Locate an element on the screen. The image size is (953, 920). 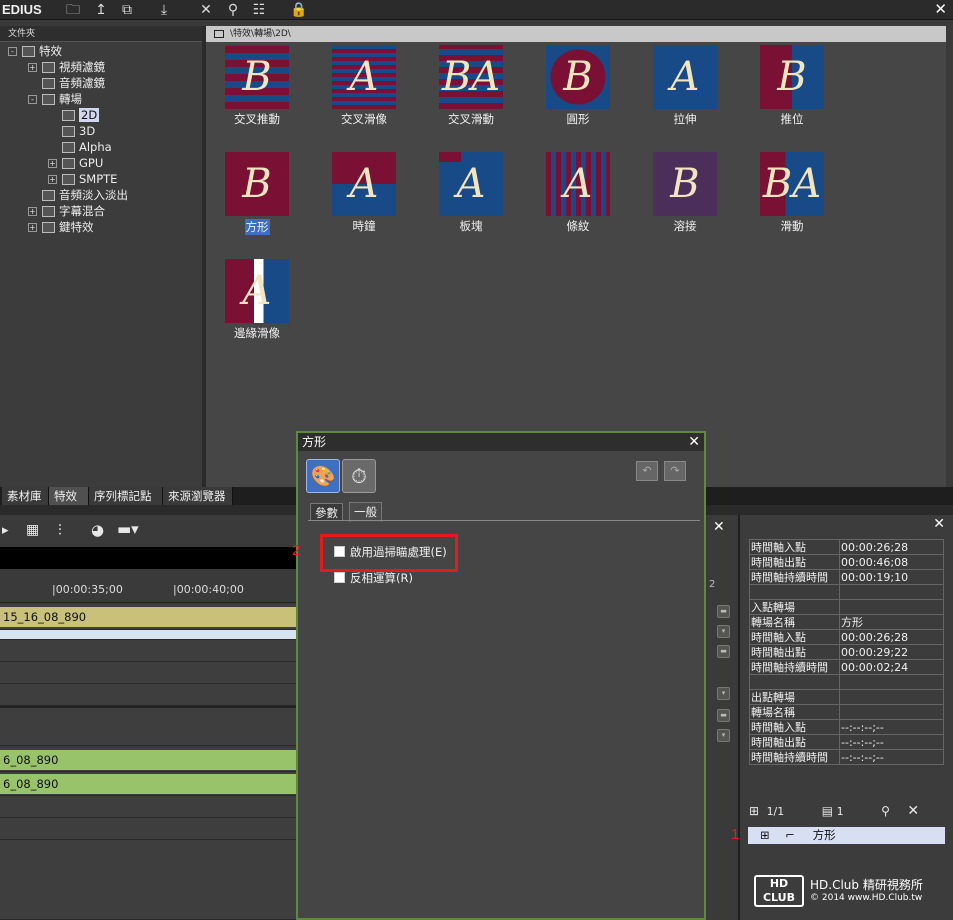
tab-parameters: 參數 is located at coordinates (326, 512).